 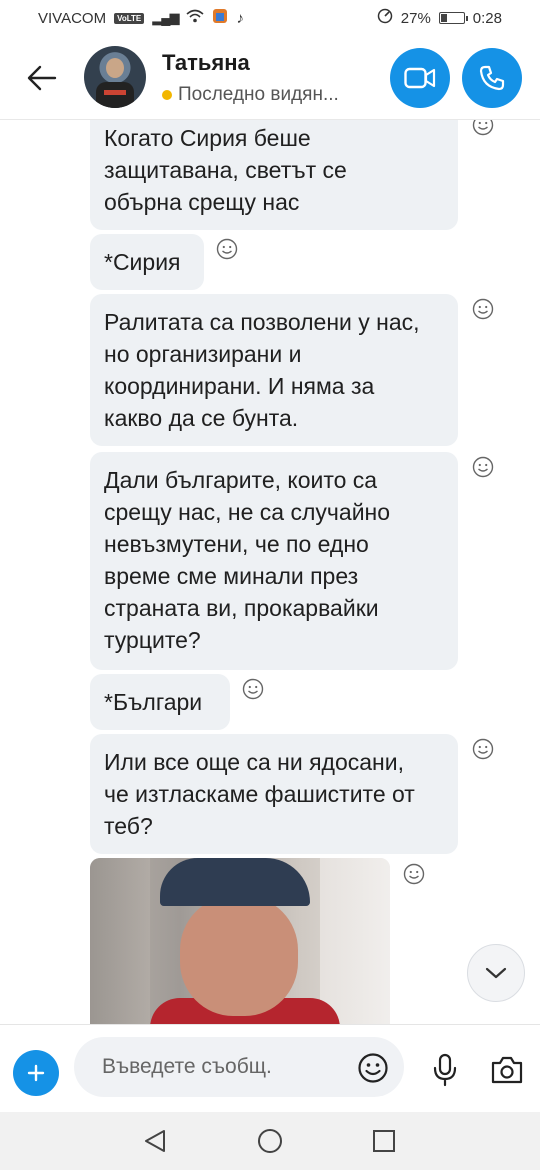 What do you see at coordinates (445, 1070) in the screenshot?
I see `microphone-icon` at bounding box center [445, 1070].